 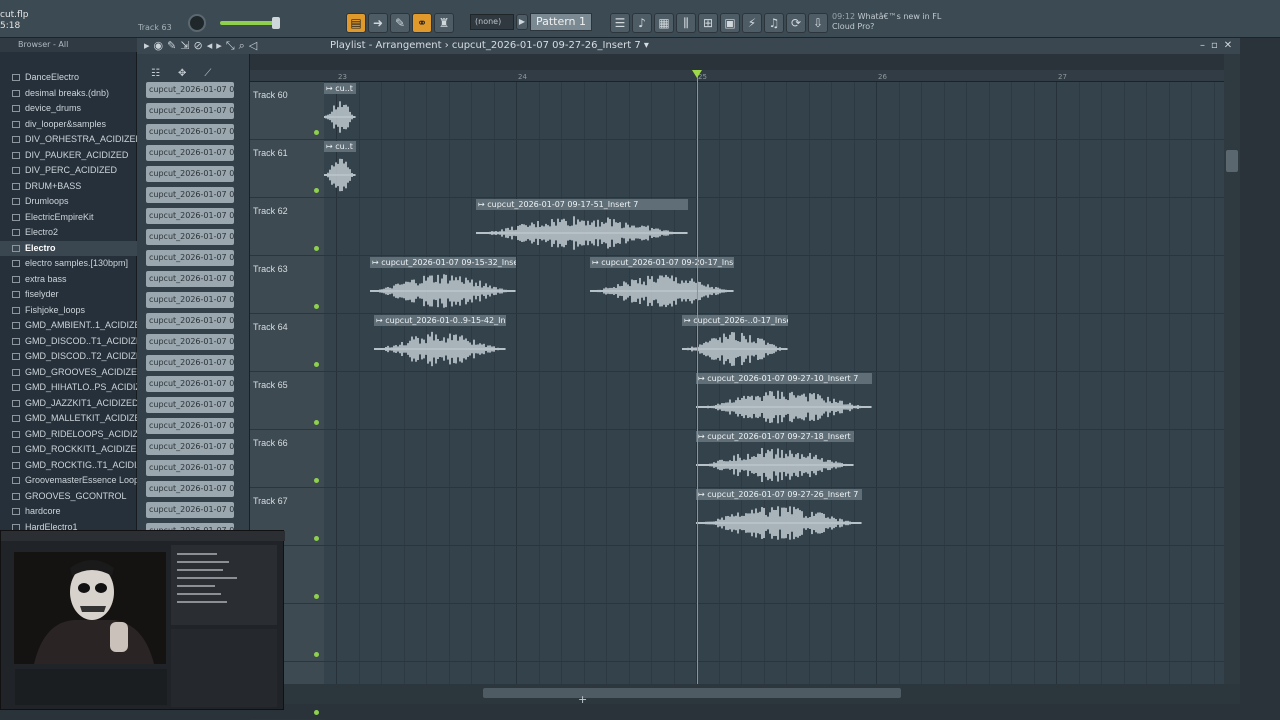 What do you see at coordinates (888, 23) in the screenshot?
I see `news-panel: 09:12 Whatâ€™s new in FL Cloud Pro?` at bounding box center [888, 23].